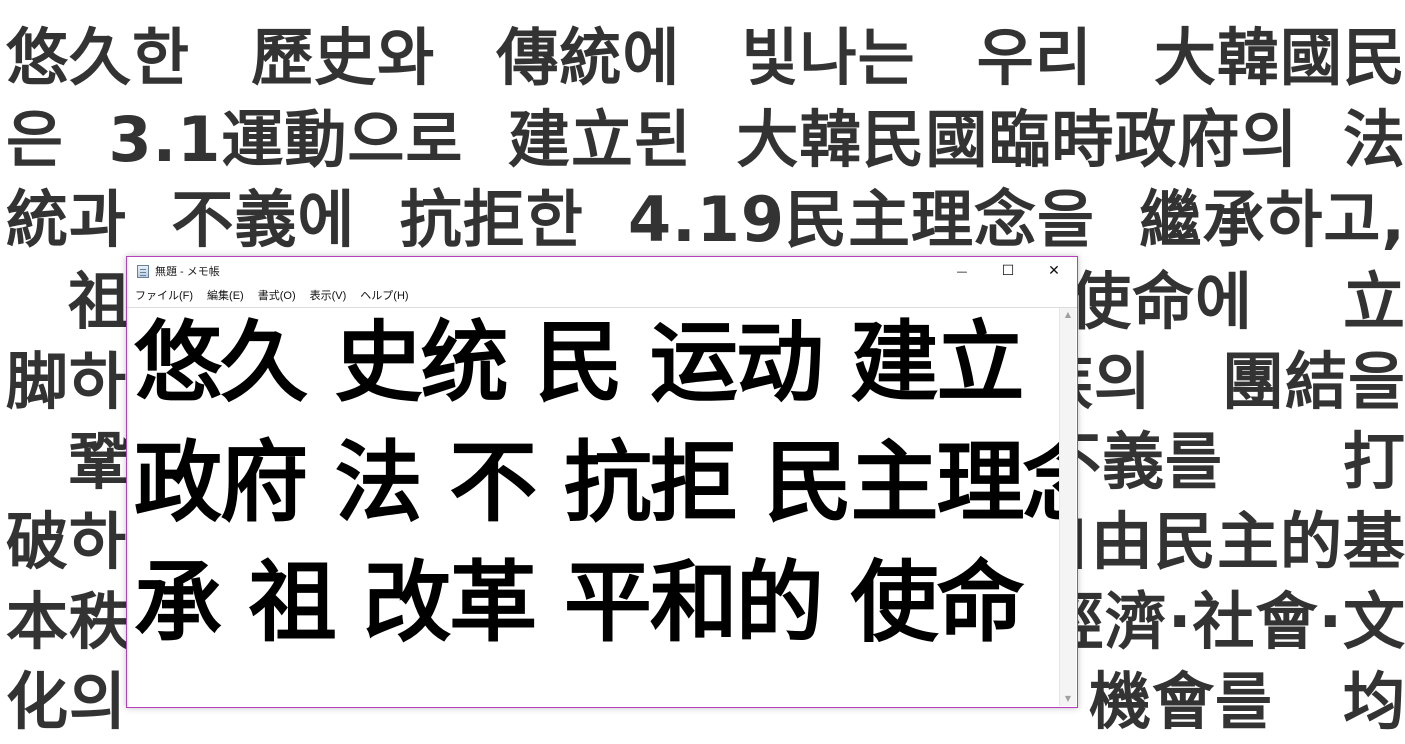 The width and height of the screenshot is (1405, 744). Describe the element at coordinates (1313, 381) in the screenshot. I see `bg-word: 團結을` at that location.